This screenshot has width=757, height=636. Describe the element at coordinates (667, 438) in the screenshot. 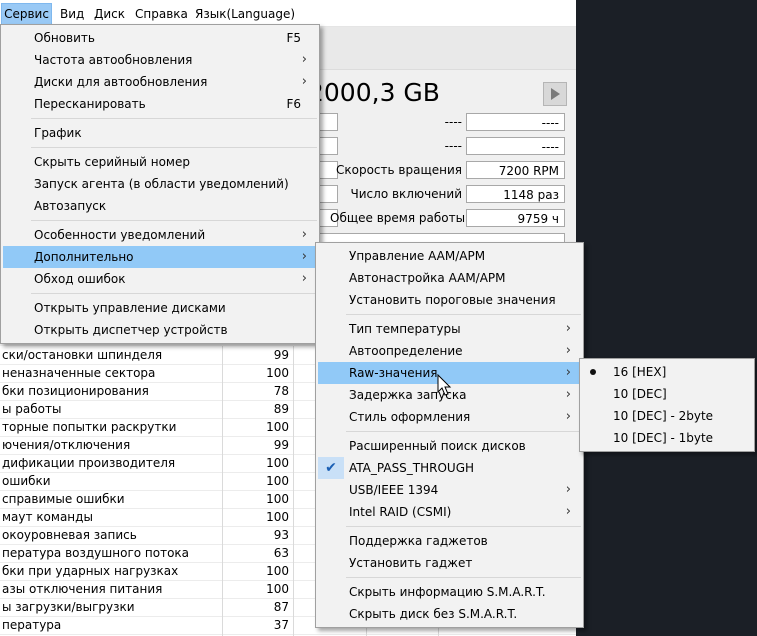

I see `menu-item-raw-dec10-1byte: 10 [DEC] - 1byte` at that location.